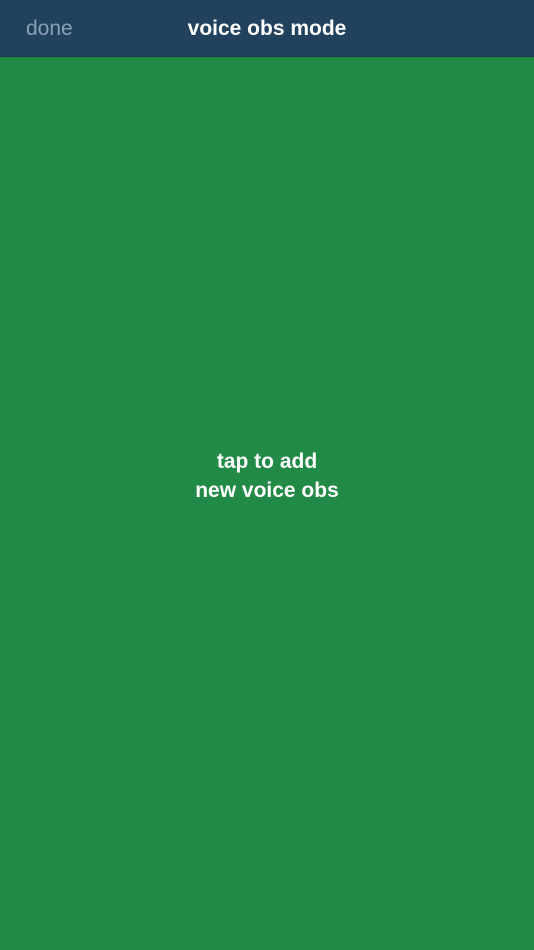 This screenshot has width=534, height=950. What do you see at coordinates (267, 490) in the screenshot?
I see `prompt-line-2: new voice obs` at bounding box center [267, 490].